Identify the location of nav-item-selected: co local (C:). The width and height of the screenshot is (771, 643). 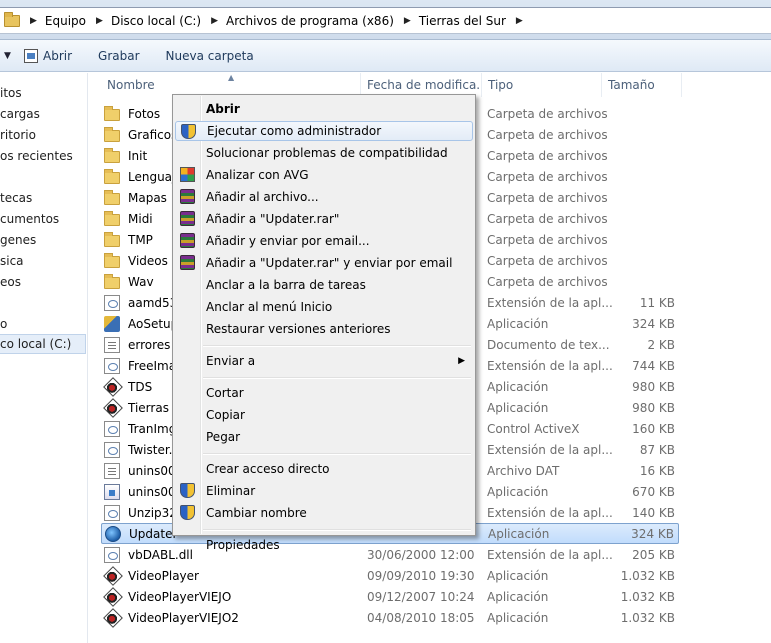
(43, 344).